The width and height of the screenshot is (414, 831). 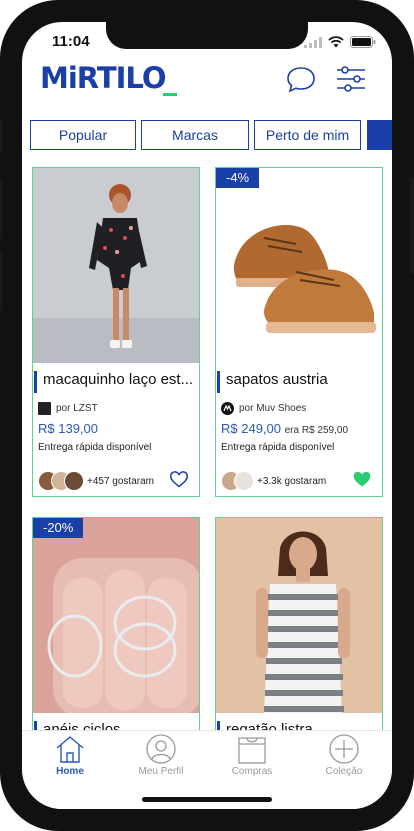 I want to click on notch, so click(x=207, y=35).